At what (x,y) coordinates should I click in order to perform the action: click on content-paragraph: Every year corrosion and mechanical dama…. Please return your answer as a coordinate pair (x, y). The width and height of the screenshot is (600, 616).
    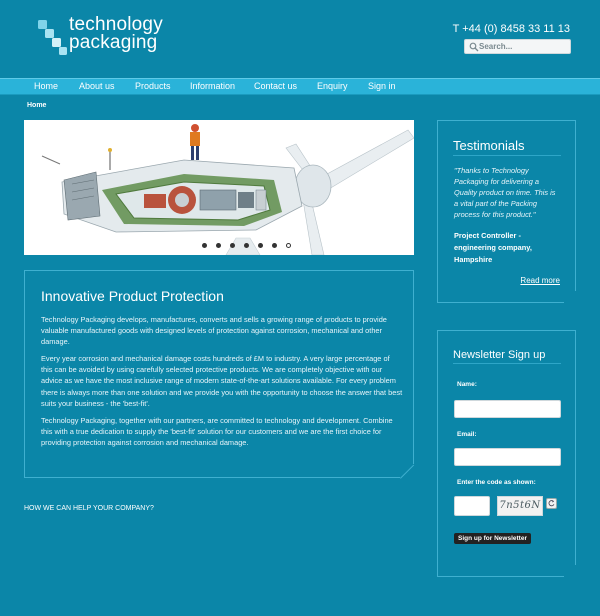
    Looking at the image, I should click on (222, 381).